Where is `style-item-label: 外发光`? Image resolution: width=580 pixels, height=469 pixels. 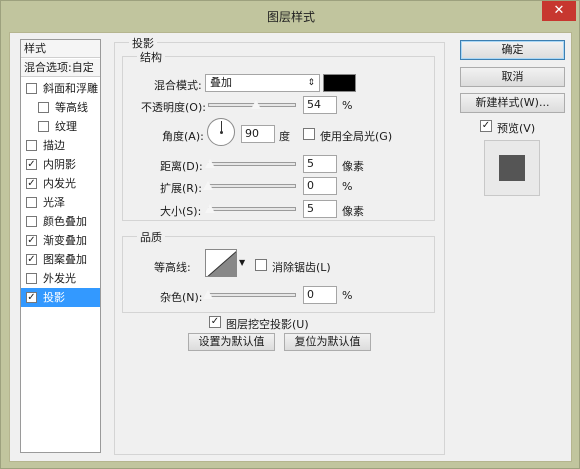 style-item-label: 外发光 is located at coordinates (59, 278).